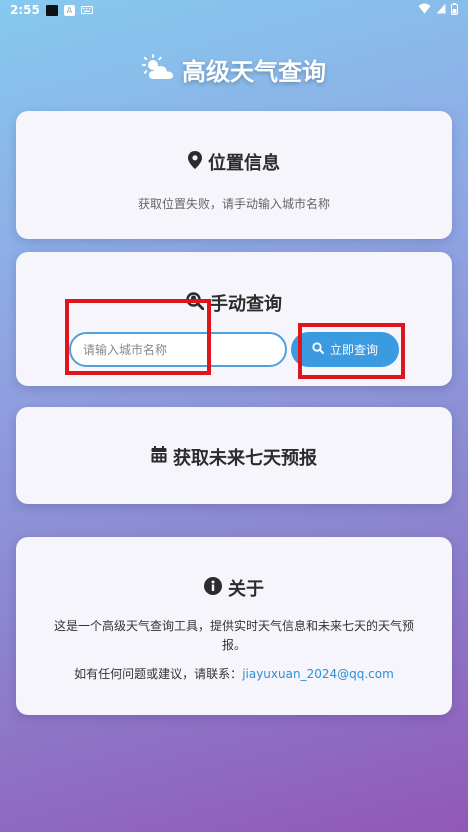 The width and height of the screenshot is (468, 832). What do you see at coordinates (195, 303) in the screenshot?
I see `search-location-icon` at bounding box center [195, 303].